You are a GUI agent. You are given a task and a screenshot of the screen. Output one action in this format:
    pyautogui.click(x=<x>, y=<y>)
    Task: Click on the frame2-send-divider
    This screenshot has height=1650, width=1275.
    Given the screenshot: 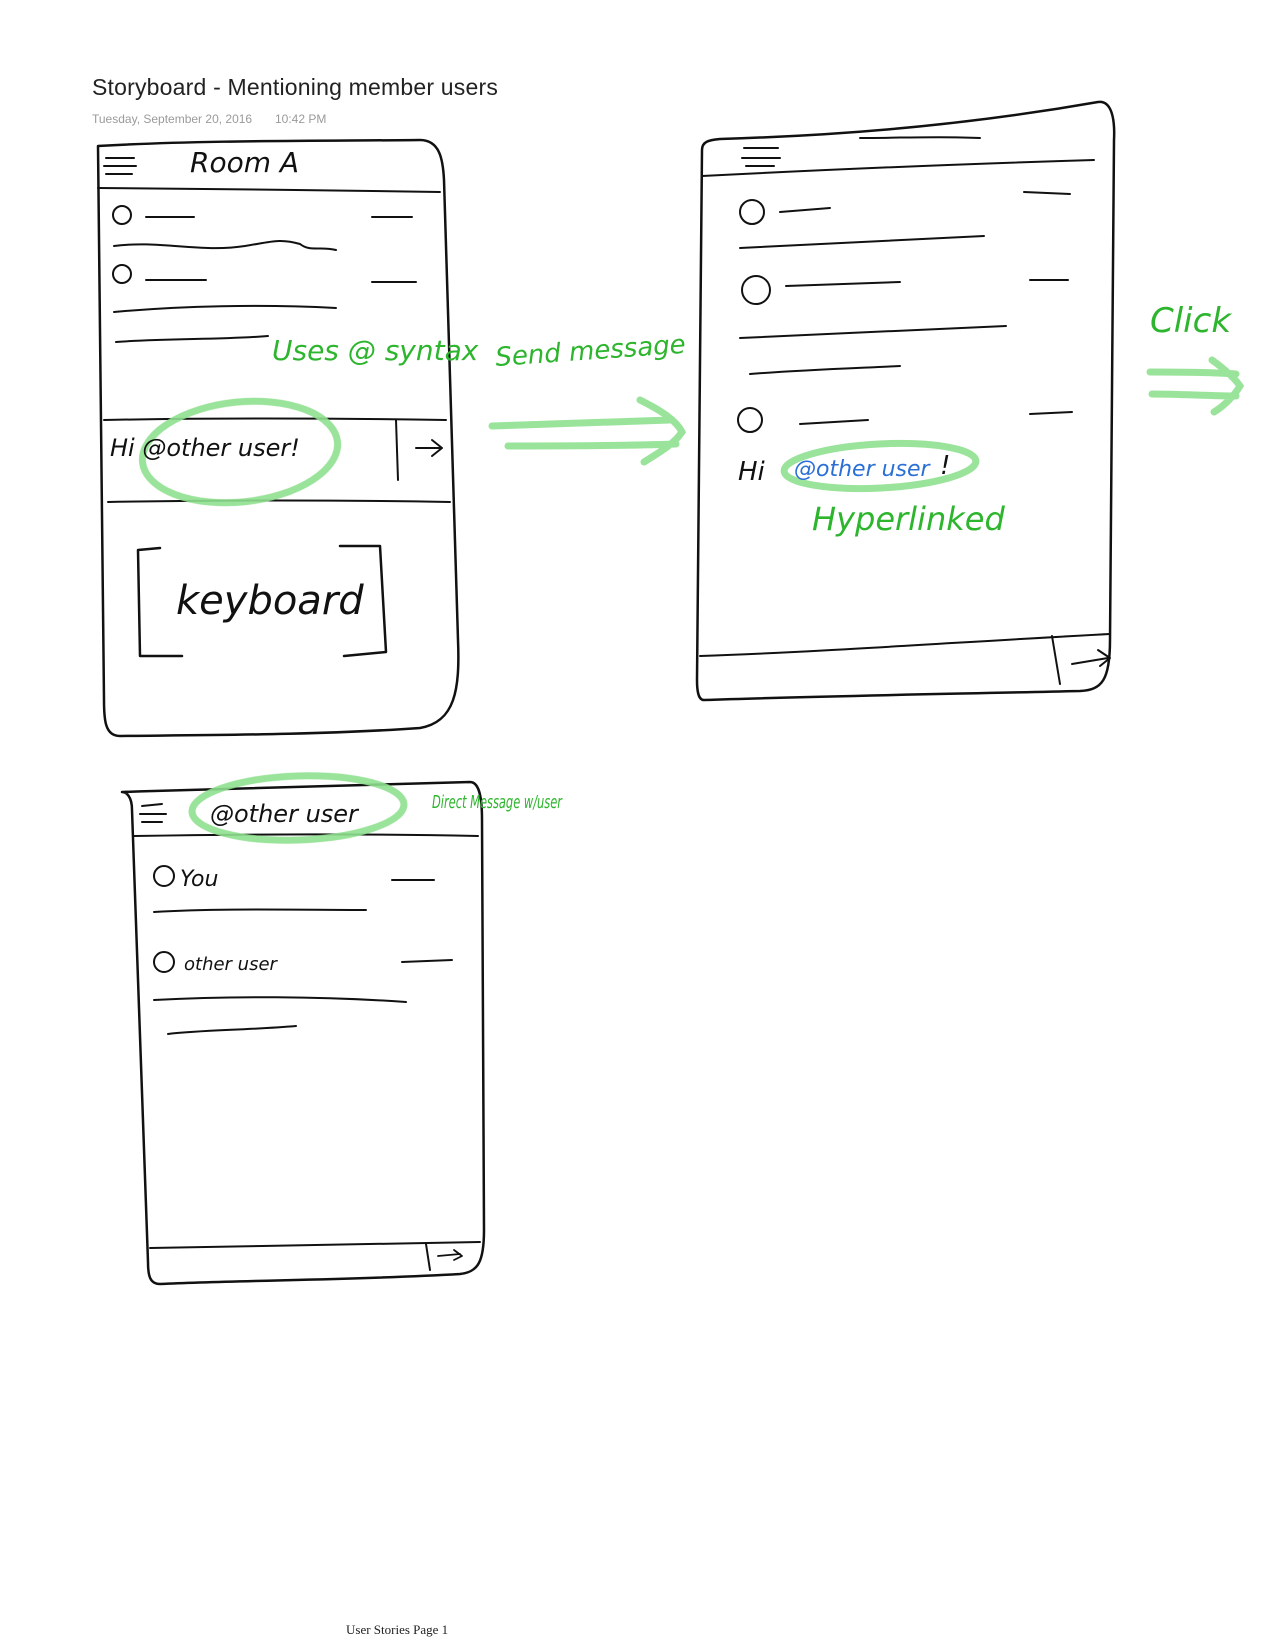 What is the action you would take?
    pyautogui.click(x=1056, y=660)
    